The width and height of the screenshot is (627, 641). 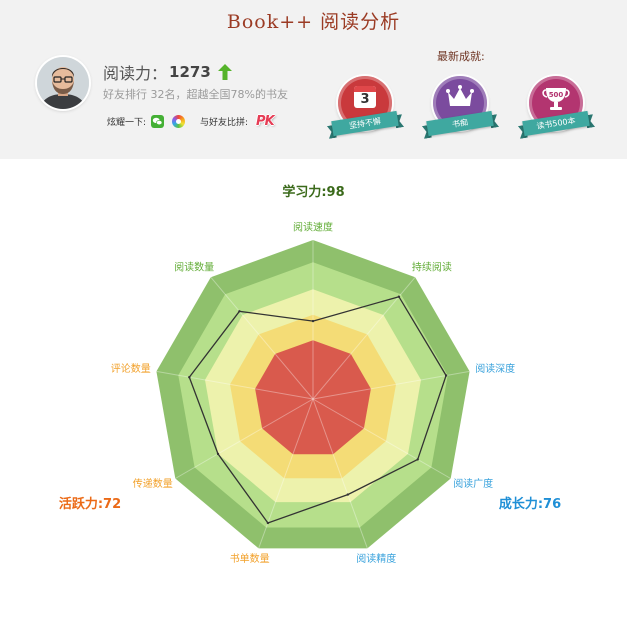 I want to click on badge-persistence: 3 坚持不懈, so click(x=365, y=108).